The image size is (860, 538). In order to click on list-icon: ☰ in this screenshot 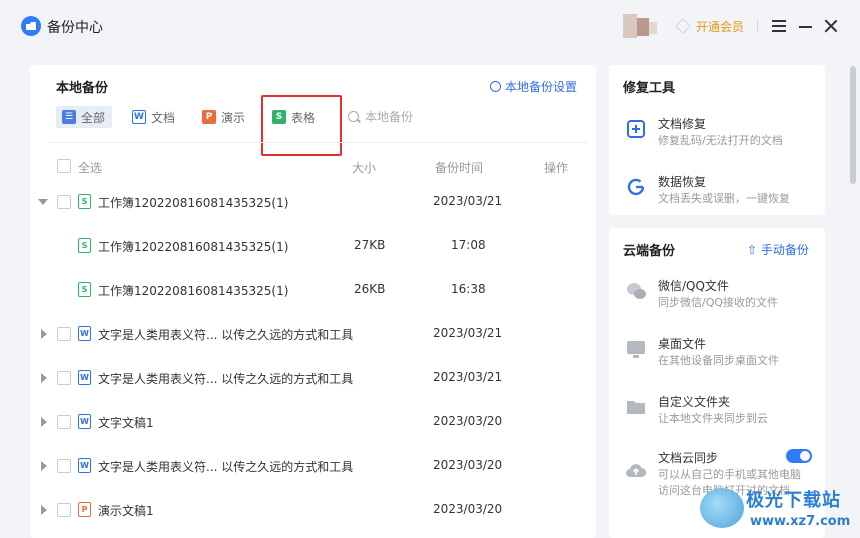, I will do `click(69, 117)`.